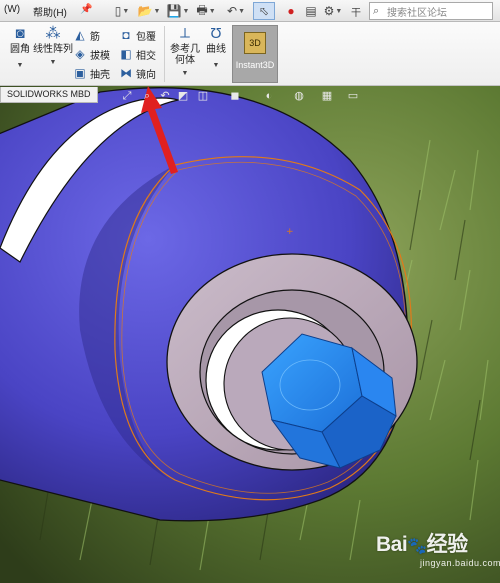 The width and height of the screenshot is (500, 583). I want to click on mirror-icon: ⧓, so click(126, 73).